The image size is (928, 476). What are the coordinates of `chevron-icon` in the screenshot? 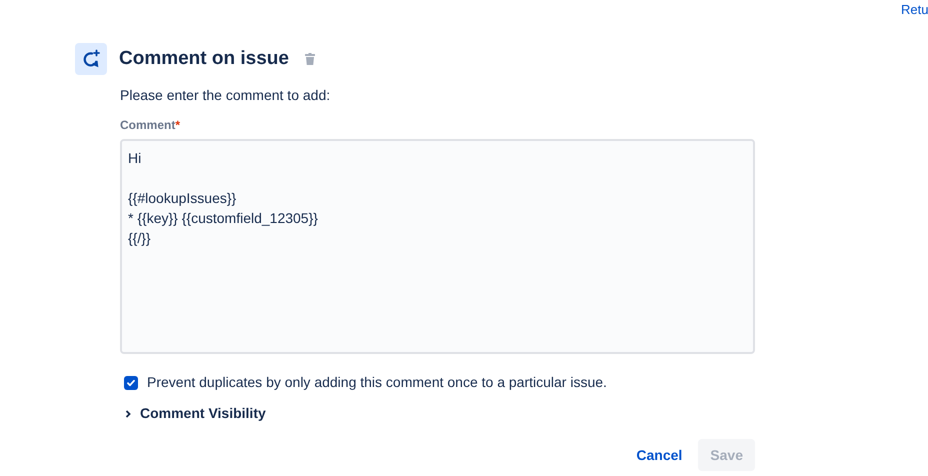 It's located at (128, 414).